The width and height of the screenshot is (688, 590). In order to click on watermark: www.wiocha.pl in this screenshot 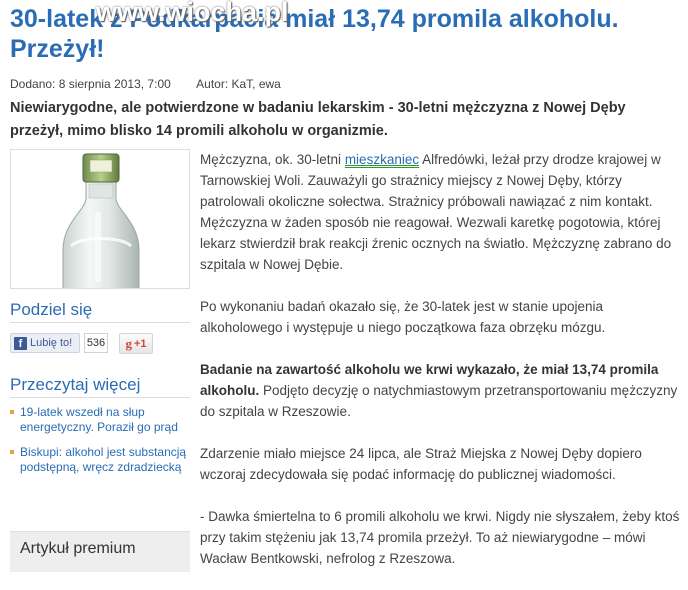, I will do `click(192, 13)`.